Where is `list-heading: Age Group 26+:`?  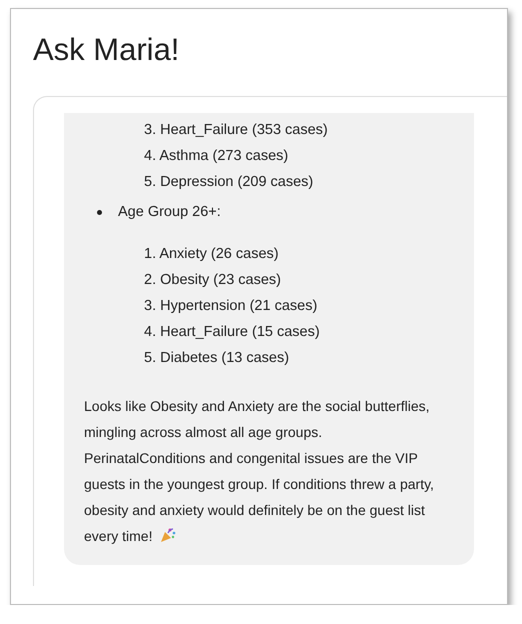
list-heading: Age Group 26+: is located at coordinates (169, 212).